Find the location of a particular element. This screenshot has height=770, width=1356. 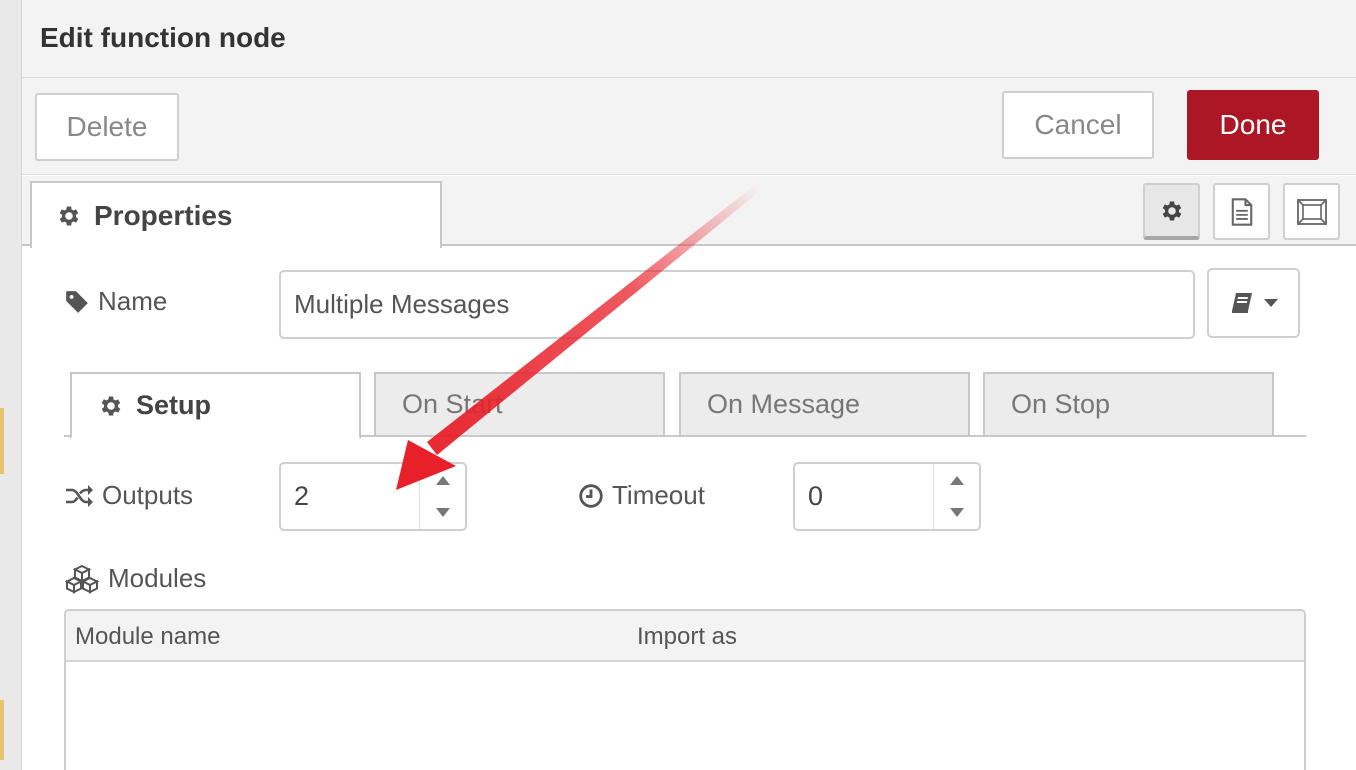

subtab-setup-label: Setup is located at coordinates (174, 405).